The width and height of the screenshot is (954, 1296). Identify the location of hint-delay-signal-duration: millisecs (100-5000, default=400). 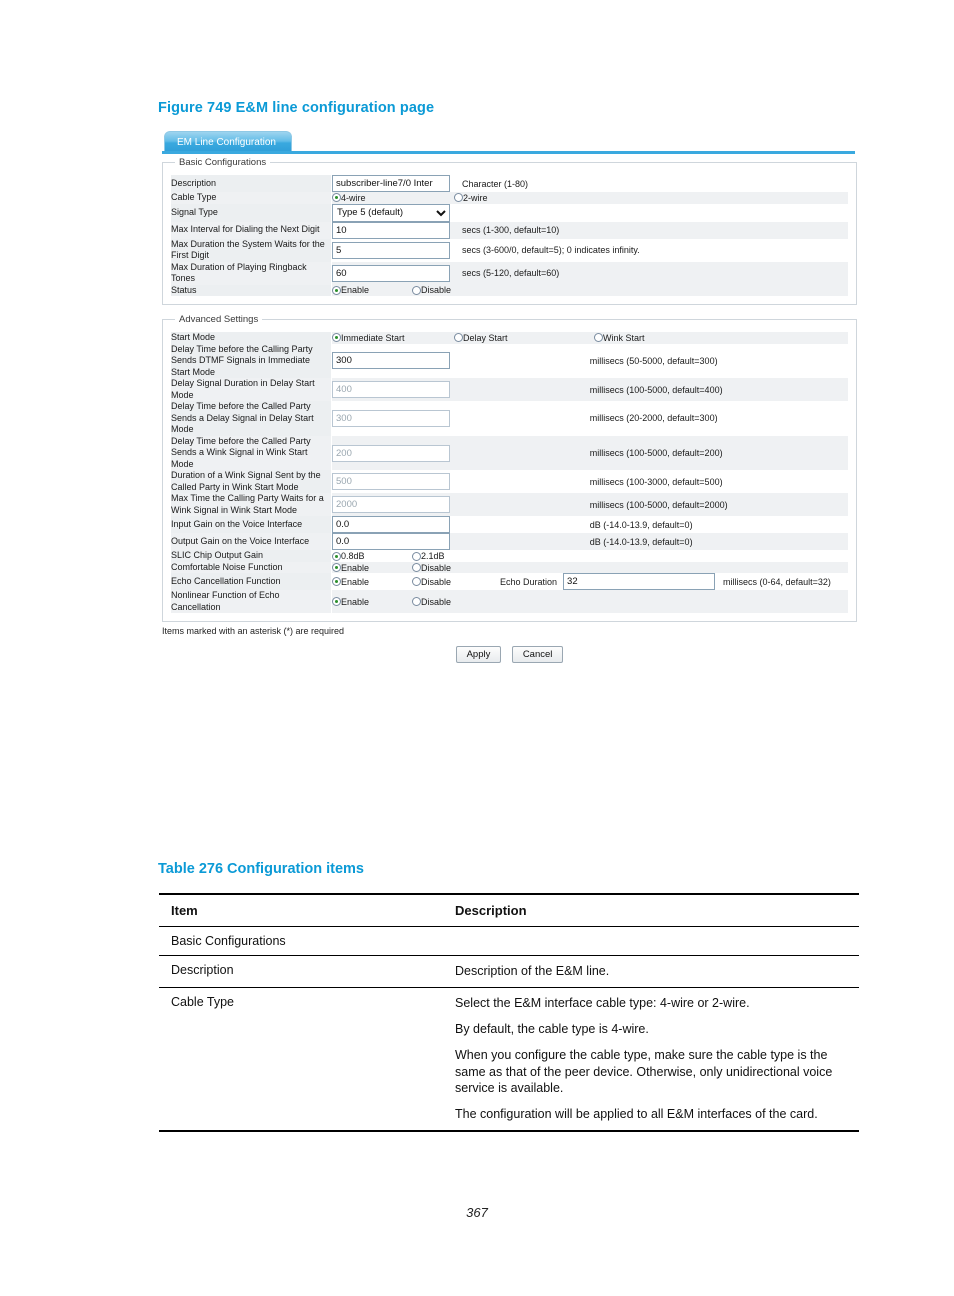
(718, 390).